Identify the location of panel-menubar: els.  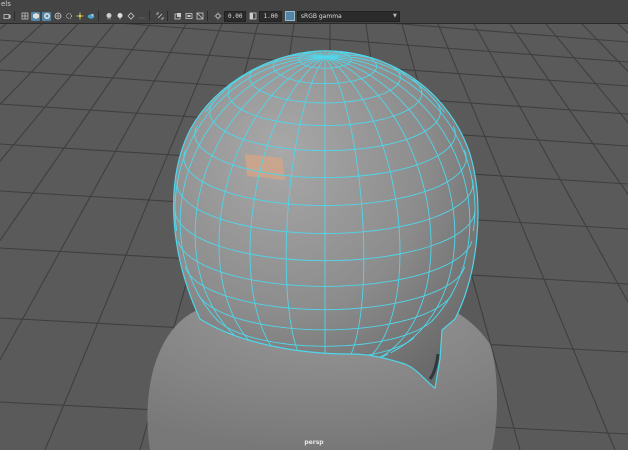
(314, 4).